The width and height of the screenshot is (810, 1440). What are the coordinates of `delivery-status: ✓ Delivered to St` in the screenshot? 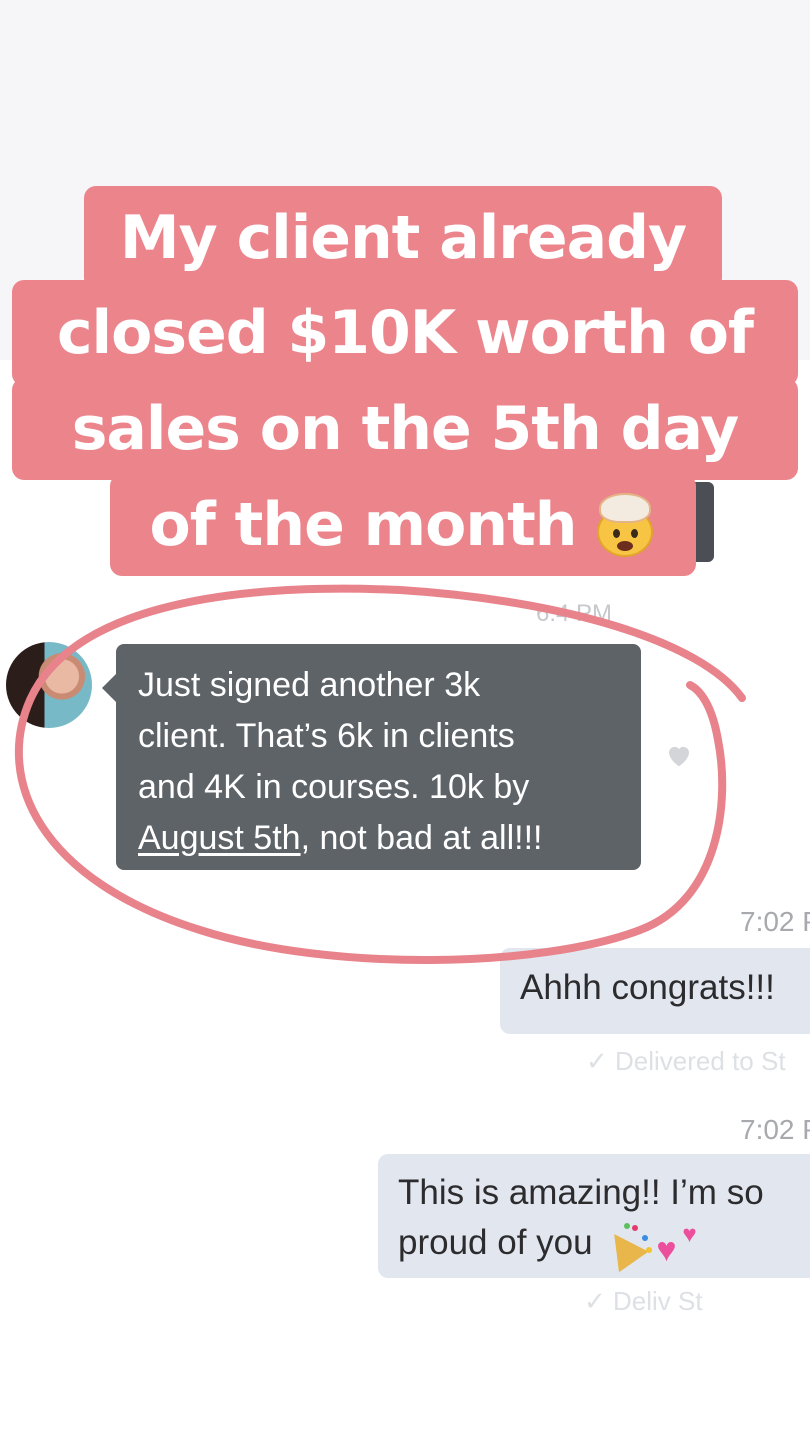 It's located at (686, 1061).